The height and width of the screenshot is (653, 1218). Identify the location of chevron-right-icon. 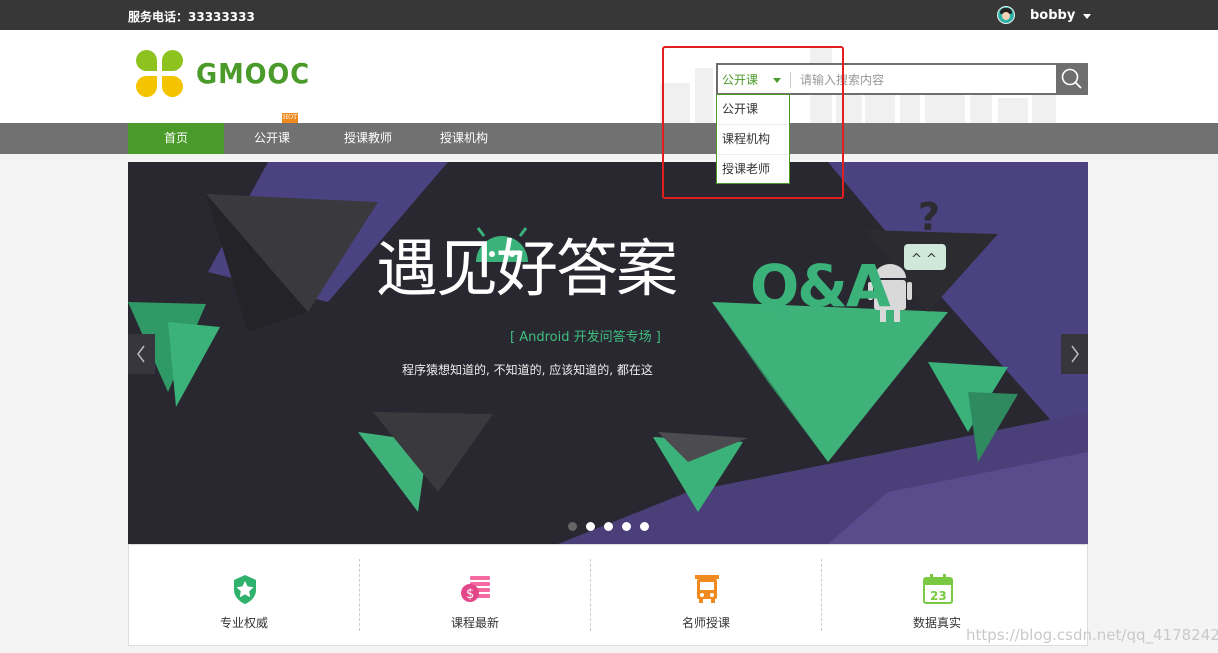
(1075, 354).